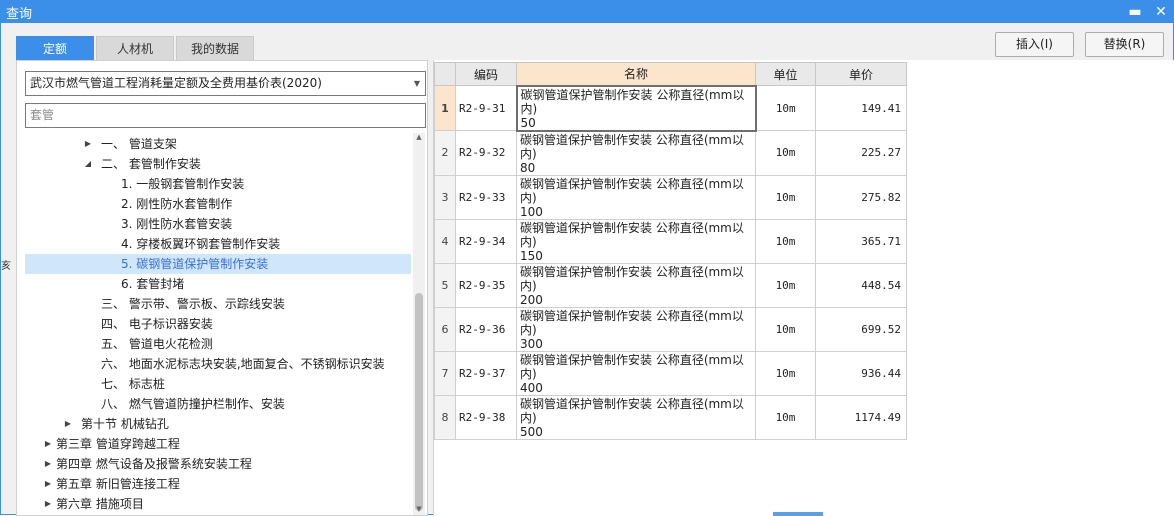 This screenshot has height=516, width=1174. What do you see at coordinates (486, 373) in the screenshot?
I see `code-cell: R2-9-37` at bounding box center [486, 373].